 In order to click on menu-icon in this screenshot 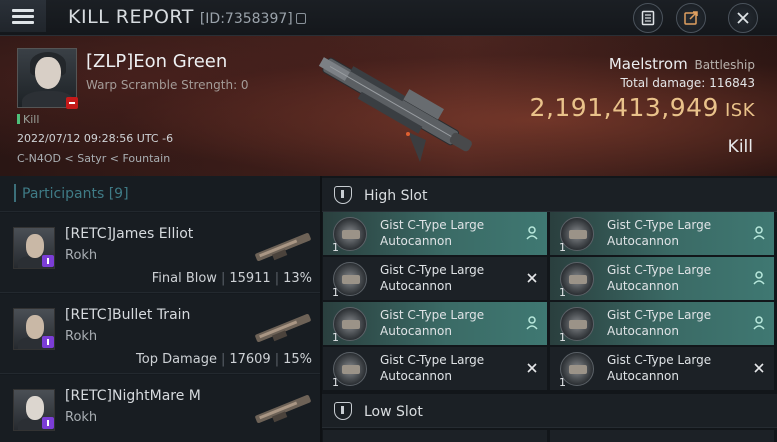, I will do `click(23, 16)`.